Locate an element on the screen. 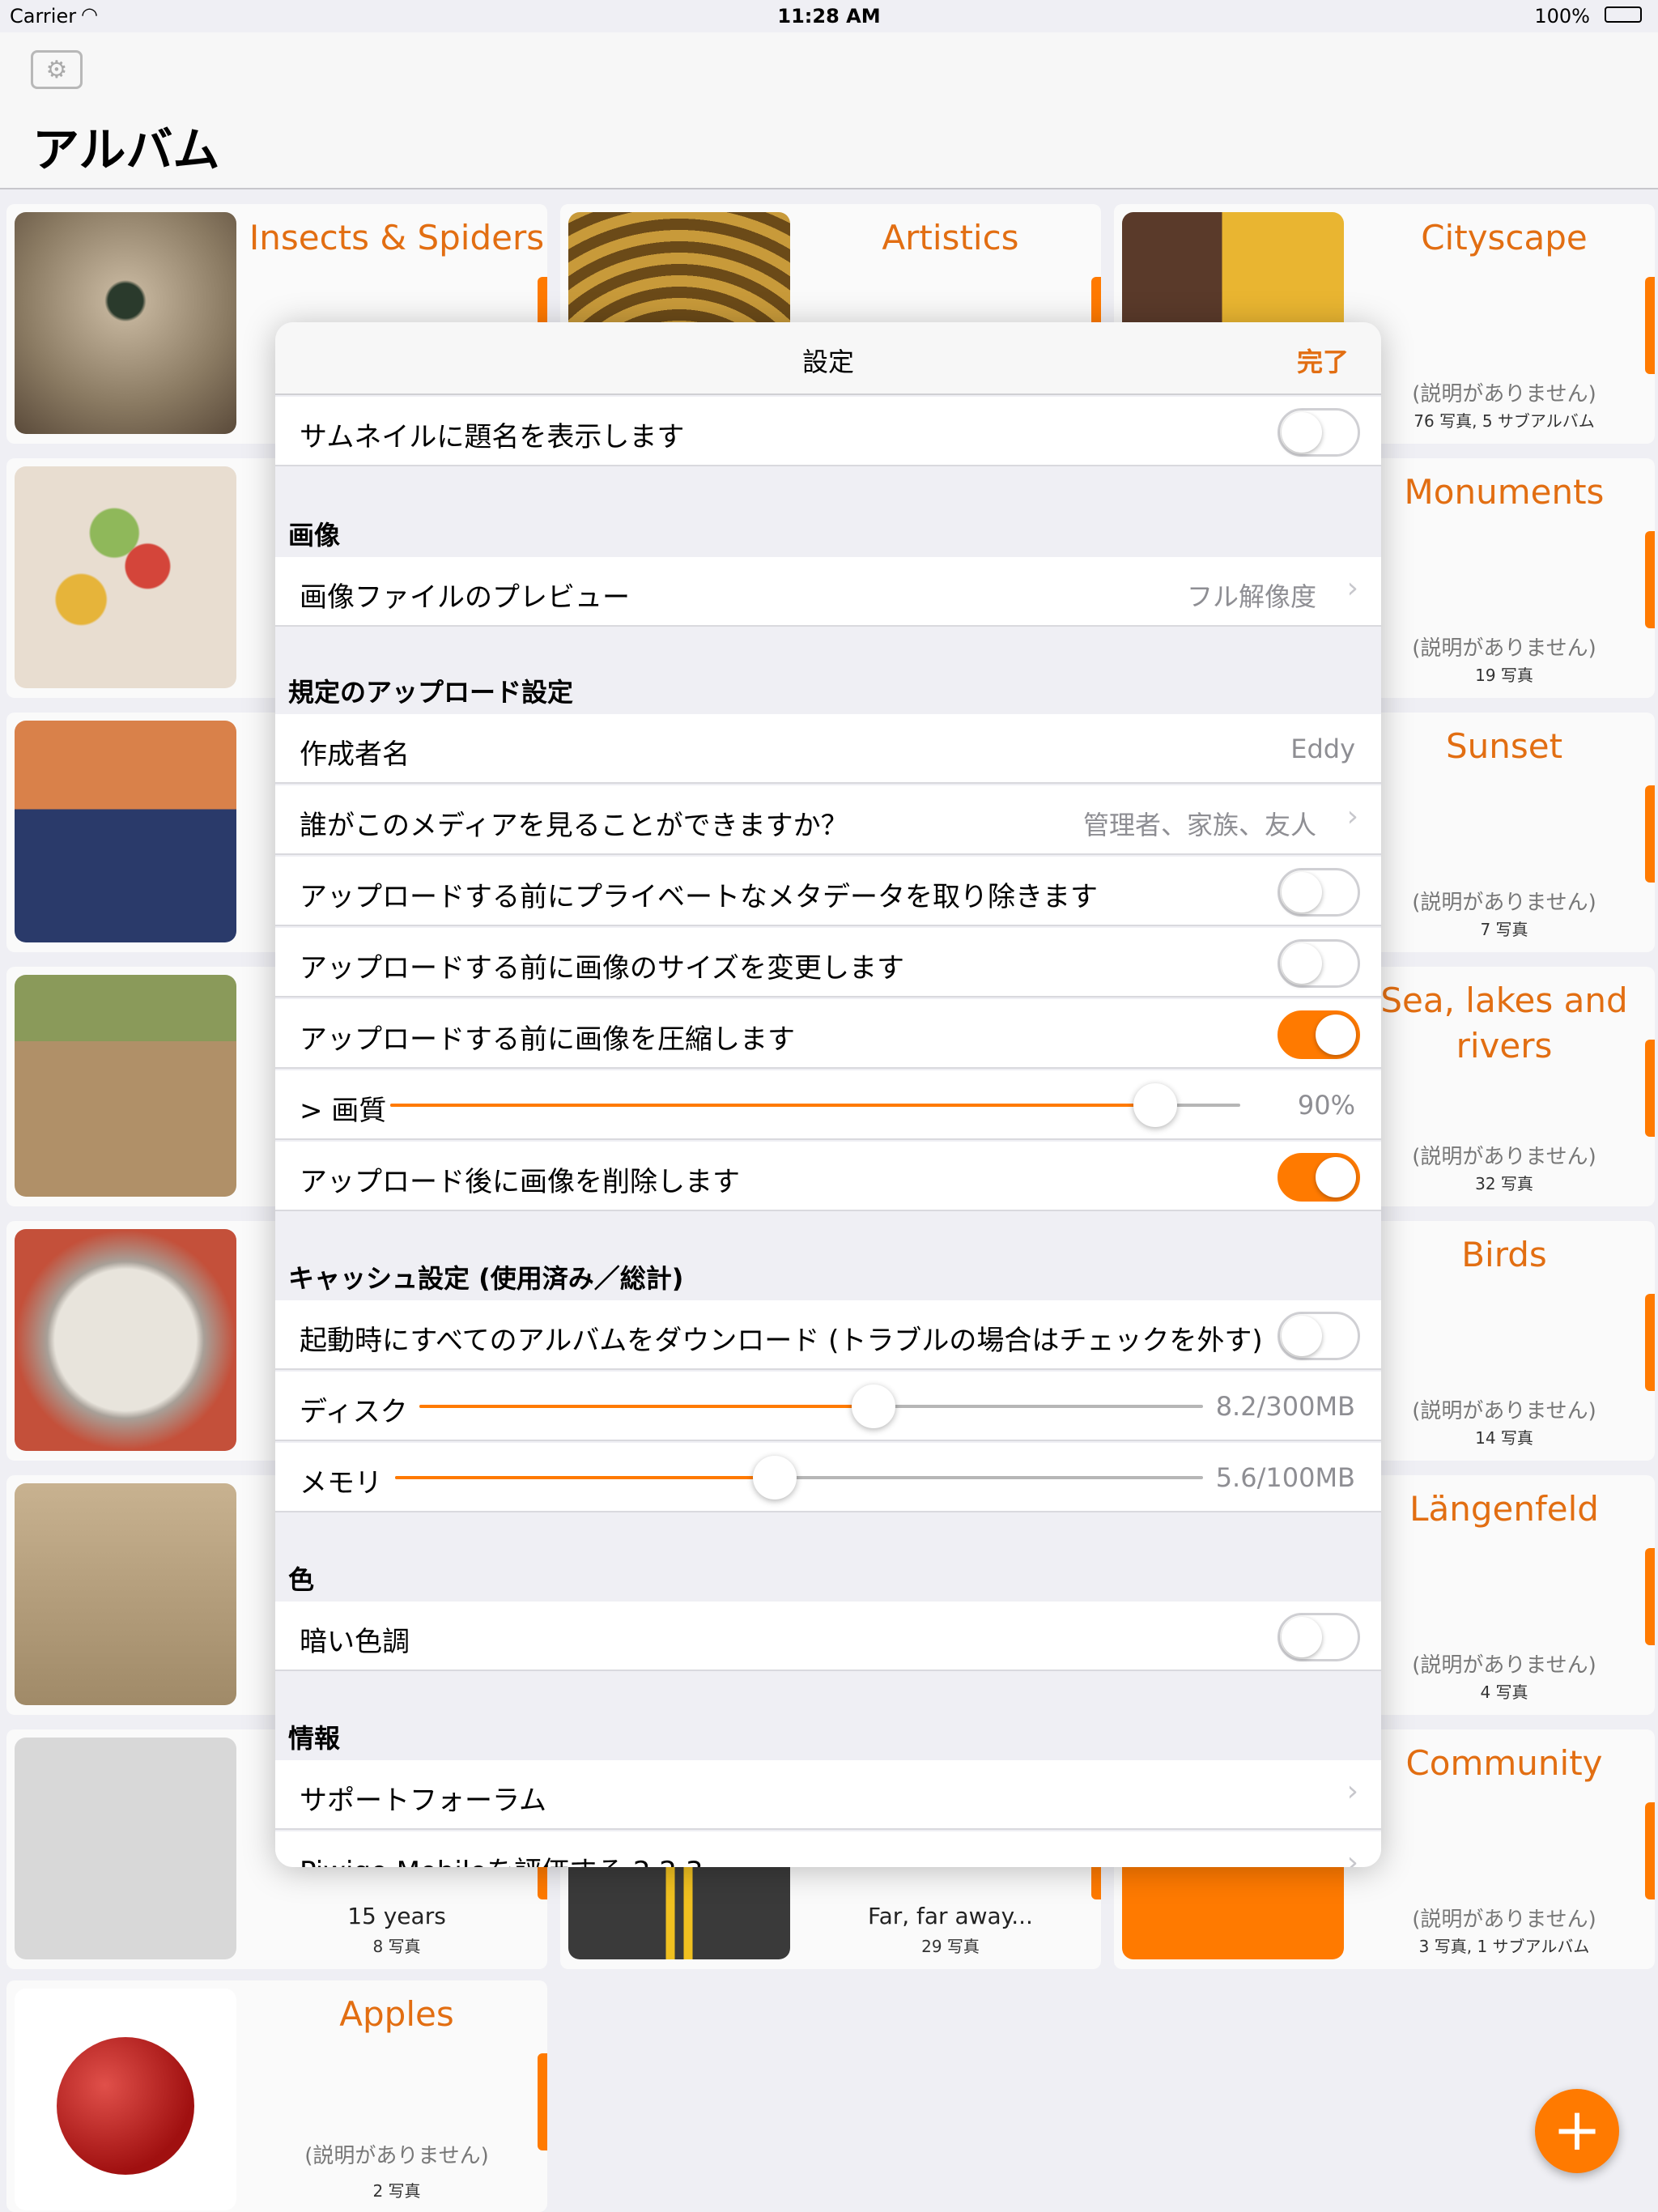 This screenshot has height=2212, width=1658. quality-slider-thumb is located at coordinates (1155, 1105).